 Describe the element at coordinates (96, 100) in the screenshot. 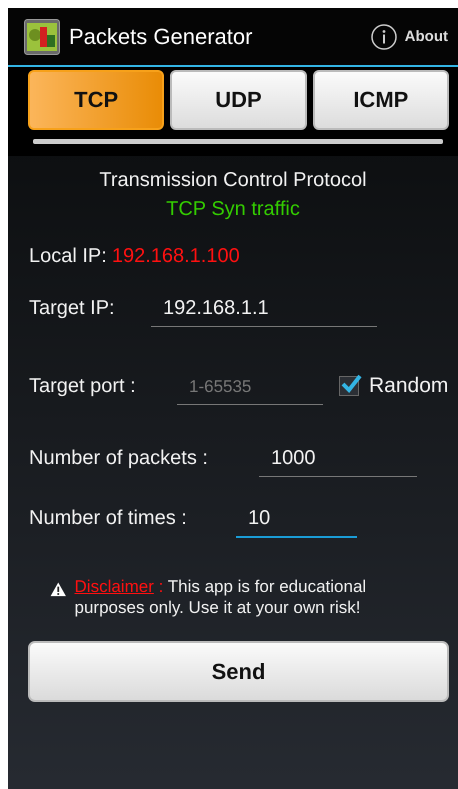

I see `protocol-tab: TCP` at that location.